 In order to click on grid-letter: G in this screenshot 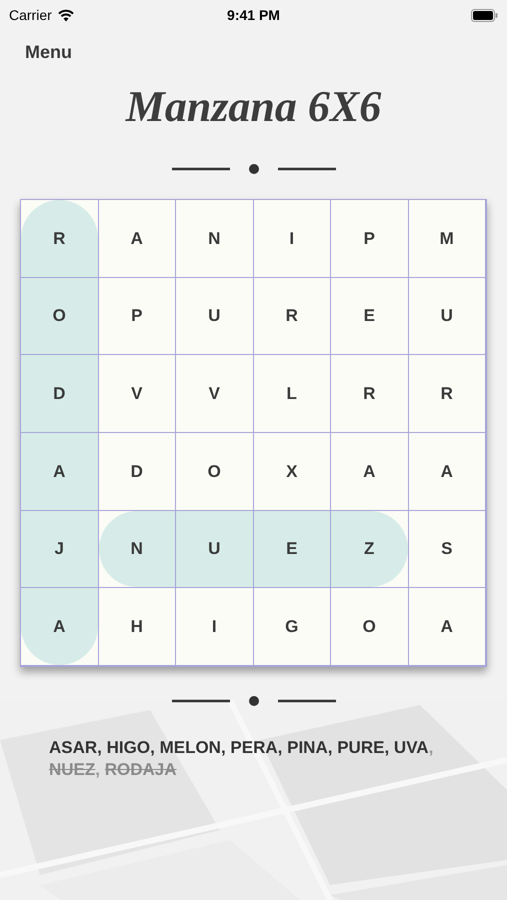, I will do `click(291, 627)`.